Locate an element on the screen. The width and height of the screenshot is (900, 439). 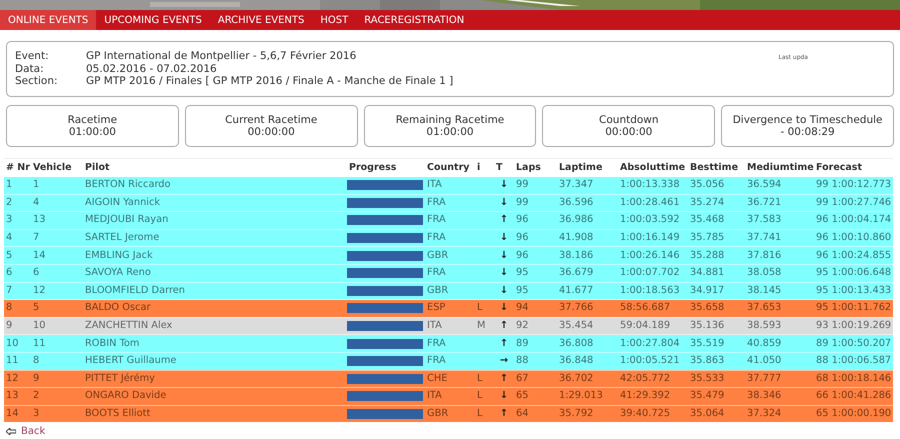
vehicle-cell: 14 is located at coordinates (57, 255).